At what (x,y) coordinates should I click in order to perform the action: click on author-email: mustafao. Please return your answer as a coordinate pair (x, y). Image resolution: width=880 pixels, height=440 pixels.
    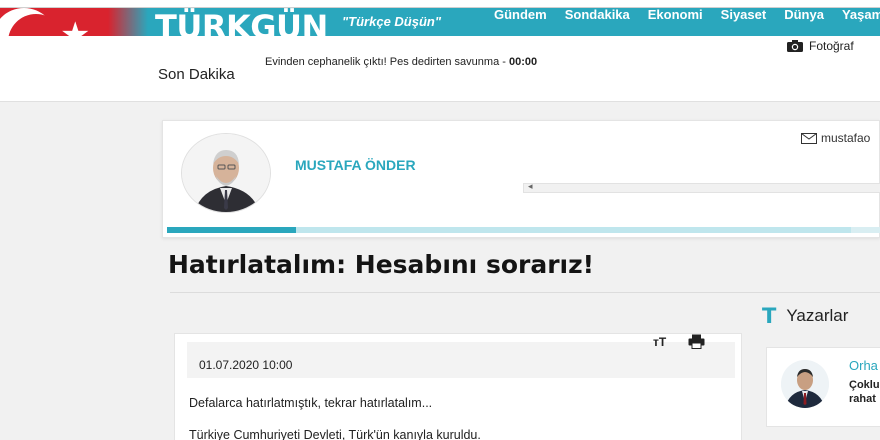
    Looking at the image, I should click on (835, 138).